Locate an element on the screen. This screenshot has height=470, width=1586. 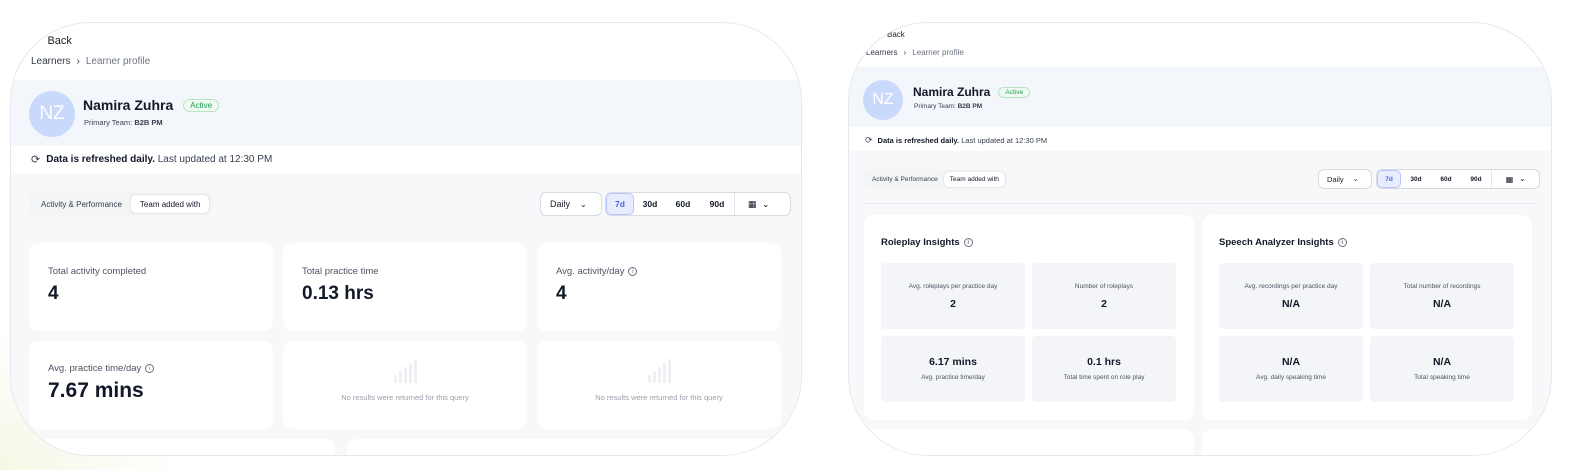
speech-tile-total-recordings: Total number of recordings N/A is located at coordinates (1442, 296).